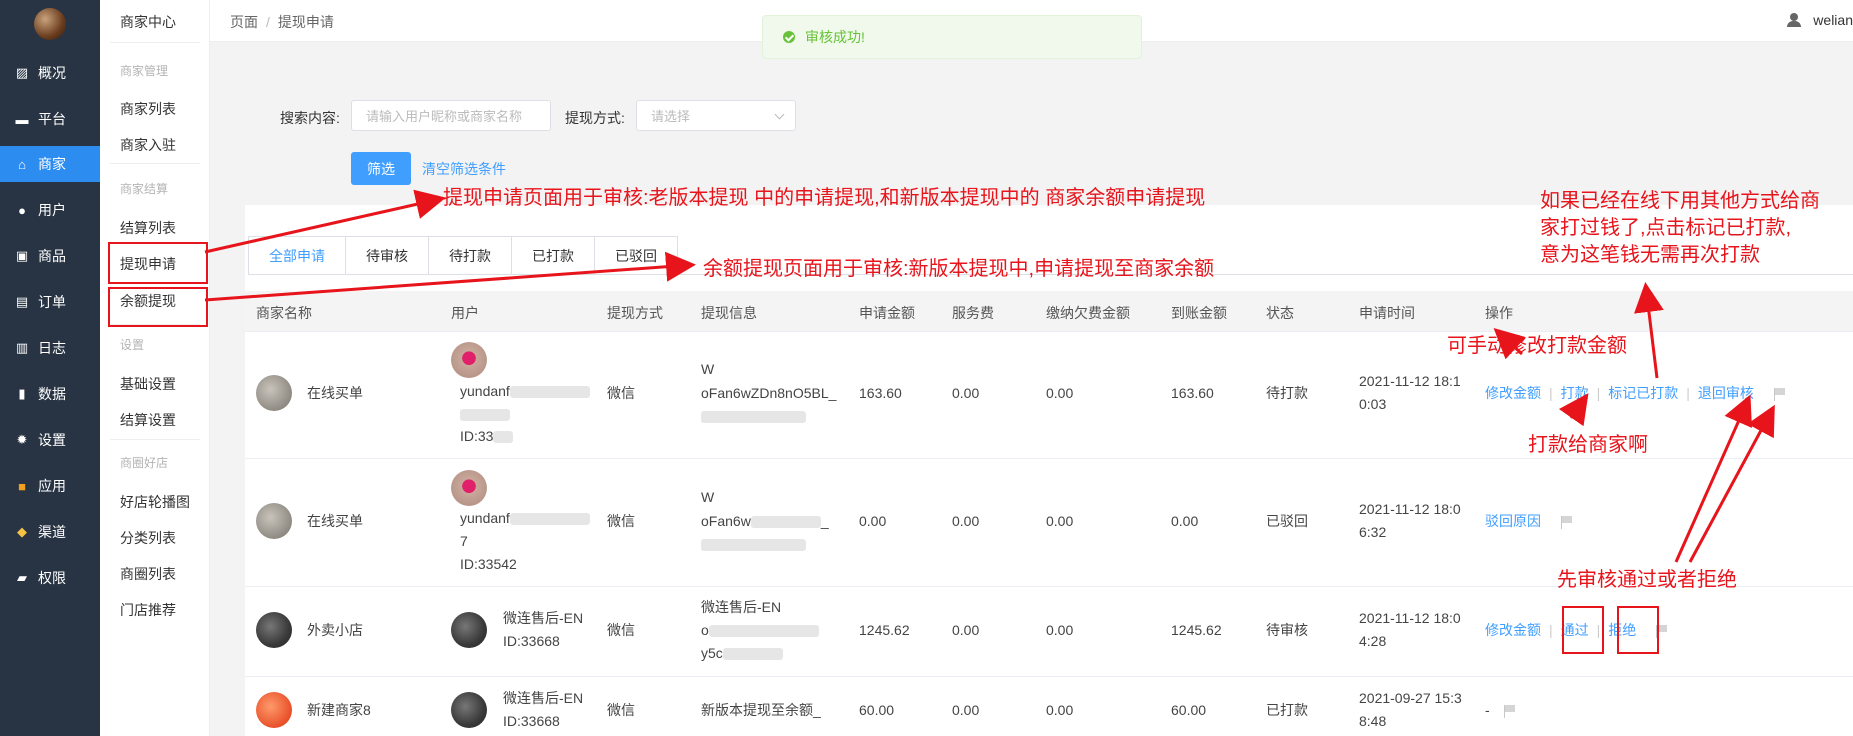 Image resolution: width=1853 pixels, height=736 pixels. What do you see at coordinates (50, 164) in the screenshot?
I see `sidebar-item-merchant: ⌂ 商家` at bounding box center [50, 164].